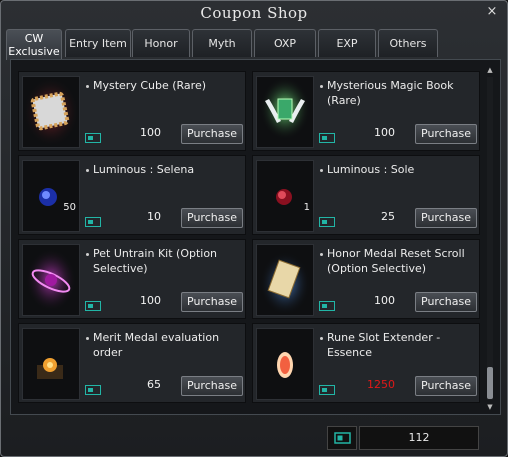  I want to click on item-name: Mystery Cube (Rare), so click(150, 85).